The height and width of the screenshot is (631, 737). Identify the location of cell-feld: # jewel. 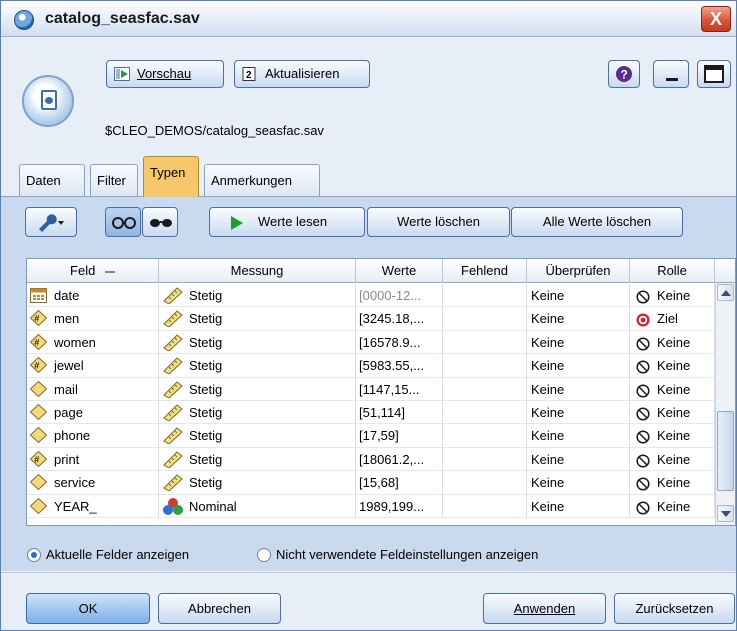
(93, 366).